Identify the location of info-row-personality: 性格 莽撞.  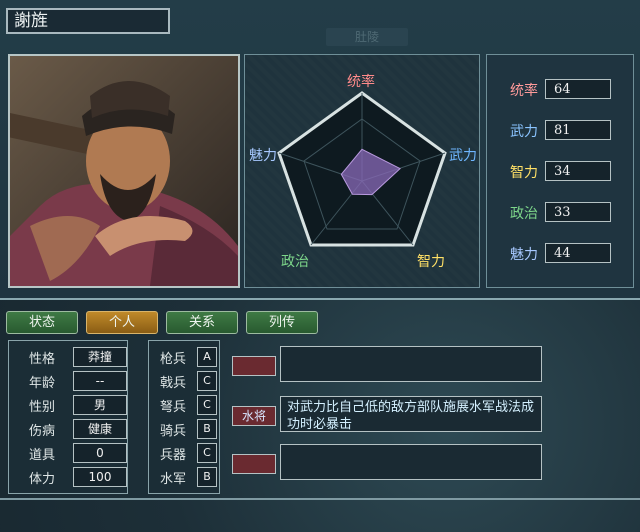
(70, 357).